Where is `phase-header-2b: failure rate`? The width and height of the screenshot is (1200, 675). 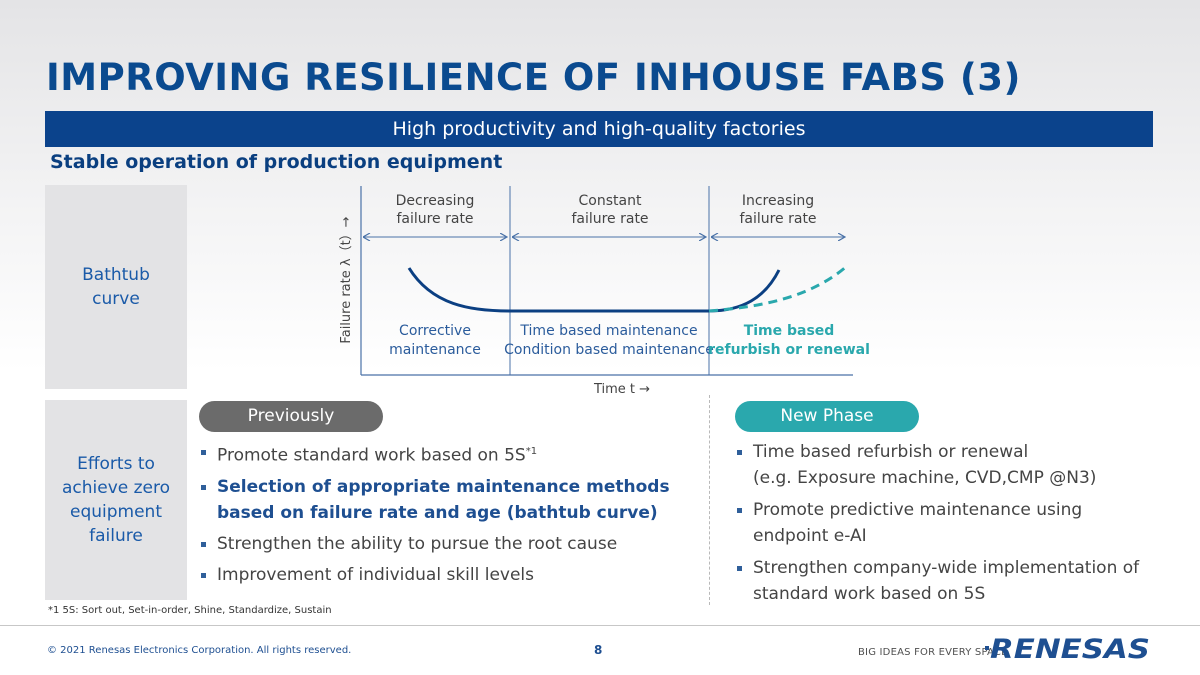
phase-header-2b: failure rate is located at coordinates (609, 219).